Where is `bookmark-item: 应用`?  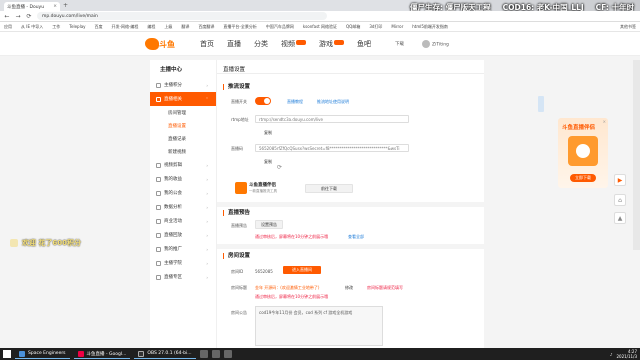
bookmark-item: 应用 is located at coordinates (8, 27).